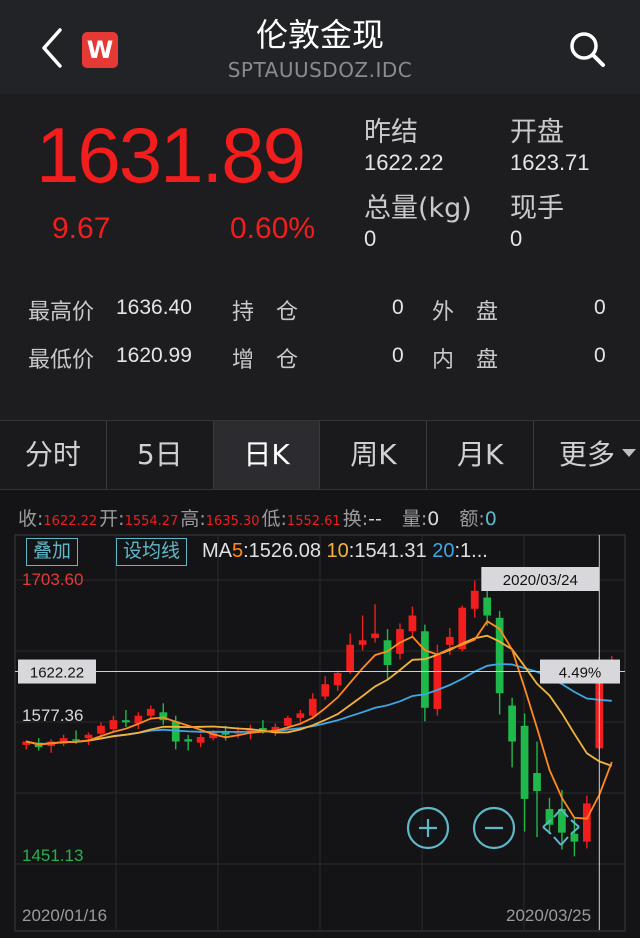 The image size is (640, 938). Describe the element at coordinates (151, 521) in the screenshot. I see `info-open-value: 1554.27` at that location.